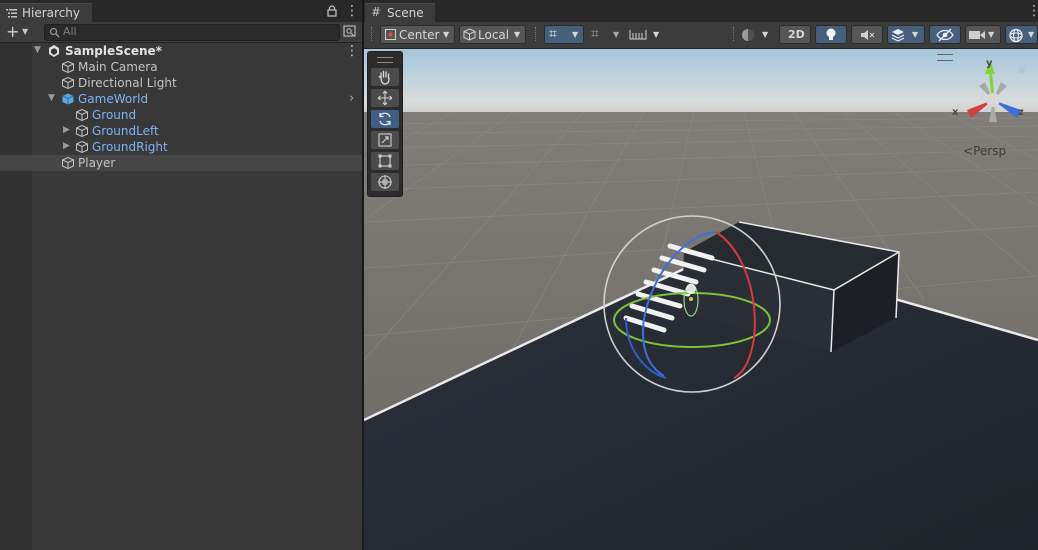 Image resolution: width=1038 pixels, height=550 pixels. Describe the element at coordinates (332, 11) in the screenshot. I see `lock-icon` at that location.